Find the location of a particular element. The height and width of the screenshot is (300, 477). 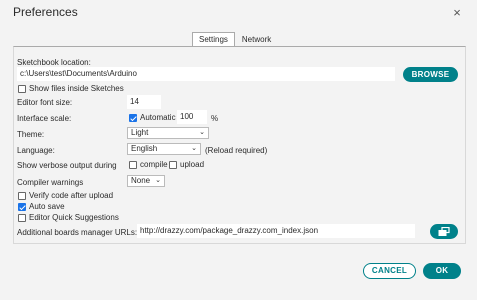

compiler-warnings-select: None ⌄ is located at coordinates (146, 181).